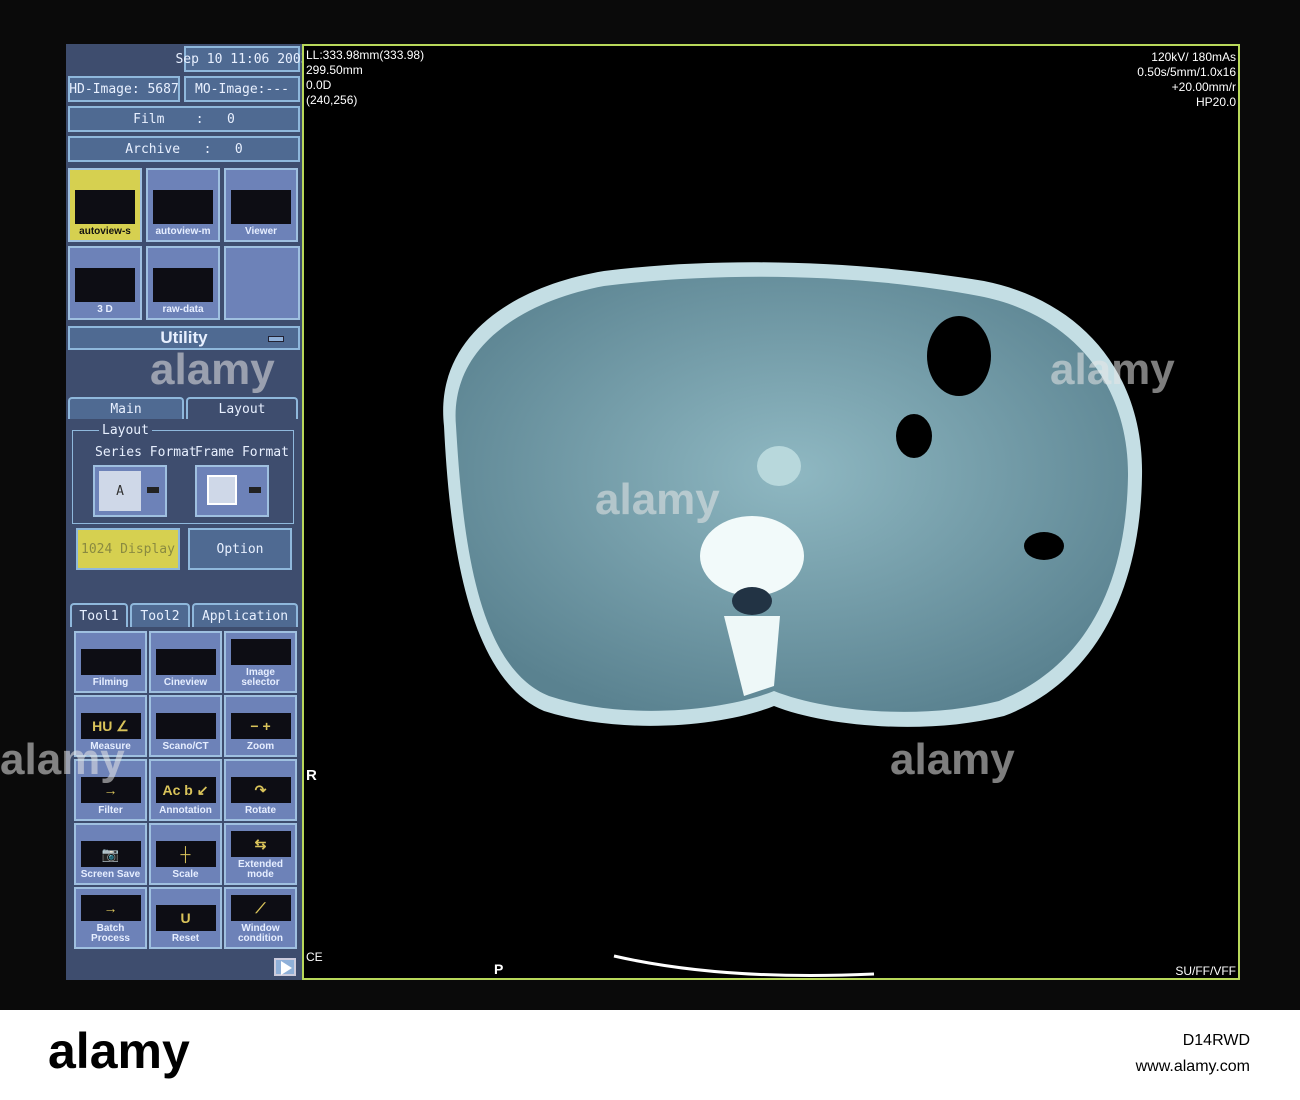 The image size is (1300, 1100). I want to click on frame-format-select, so click(232, 491).